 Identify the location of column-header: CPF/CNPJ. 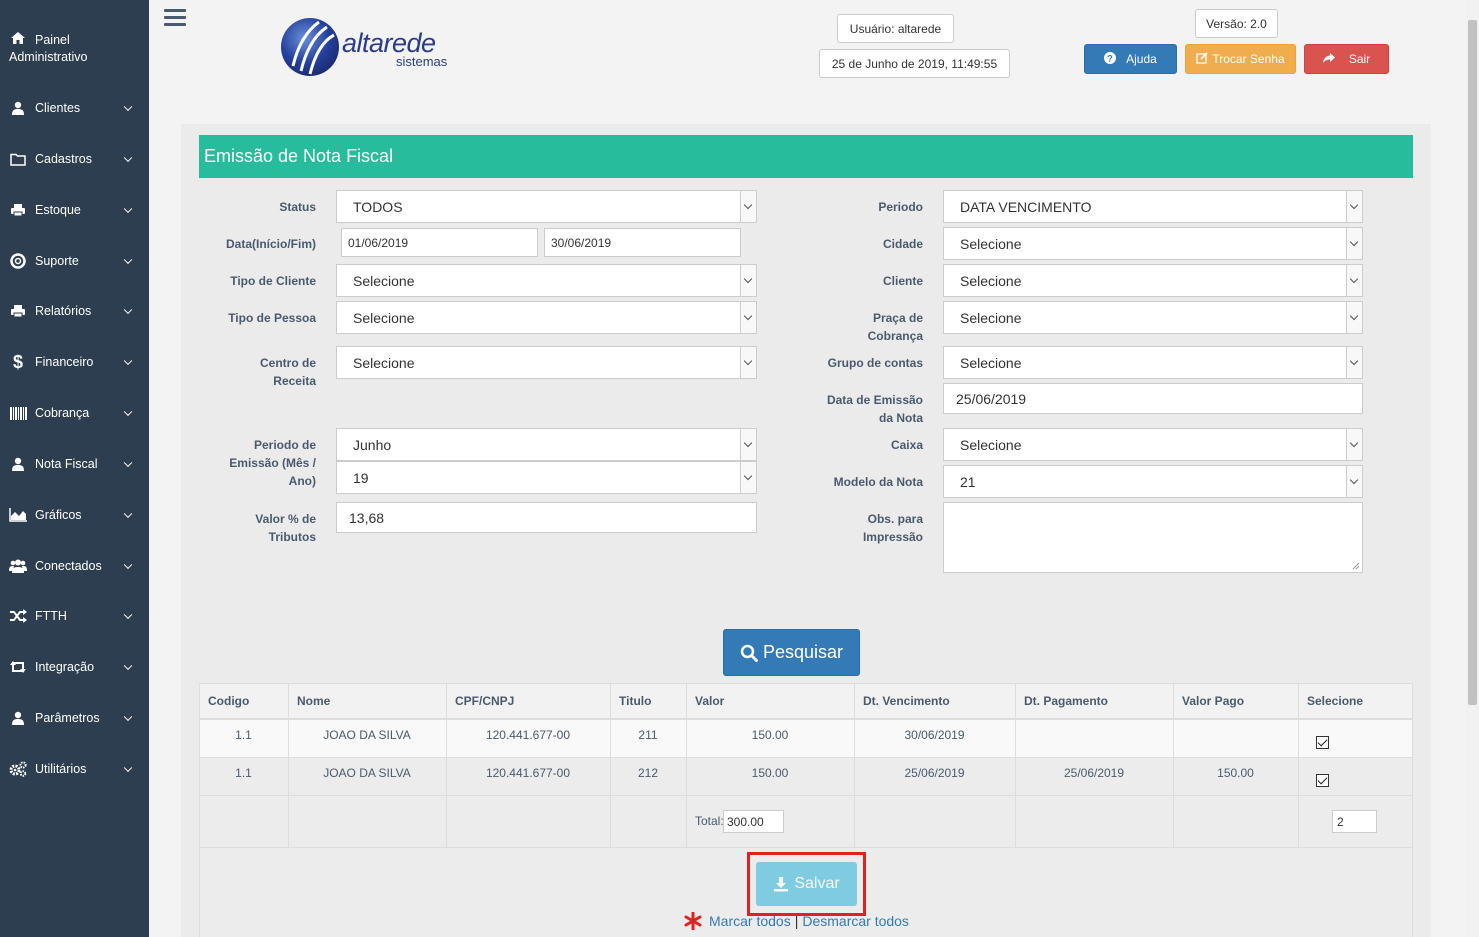
(485, 701).